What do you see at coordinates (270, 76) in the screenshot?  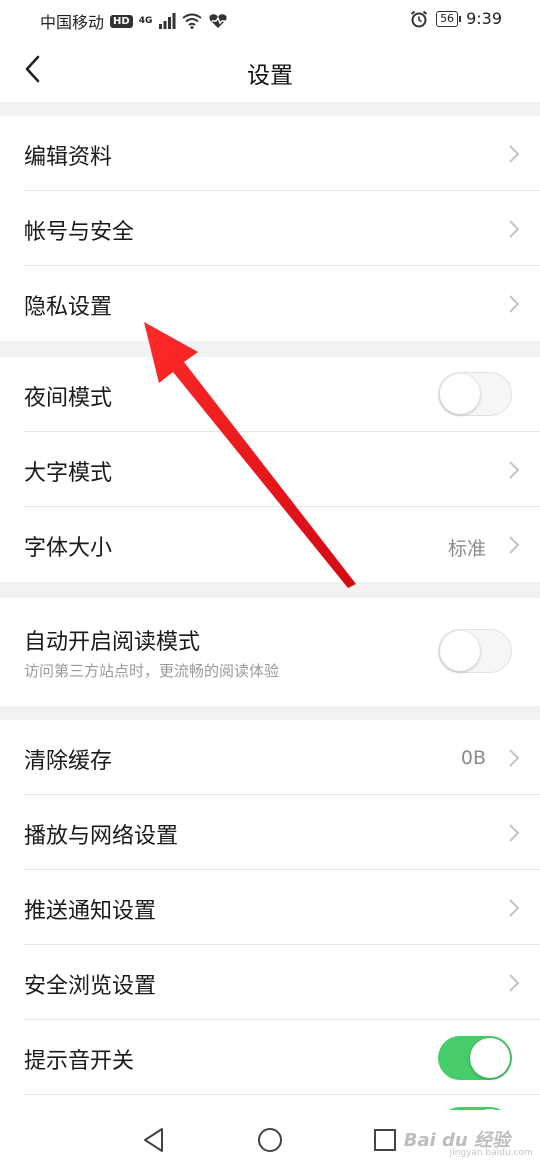 I see `page-title: 设置` at bounding box center [270, 76].